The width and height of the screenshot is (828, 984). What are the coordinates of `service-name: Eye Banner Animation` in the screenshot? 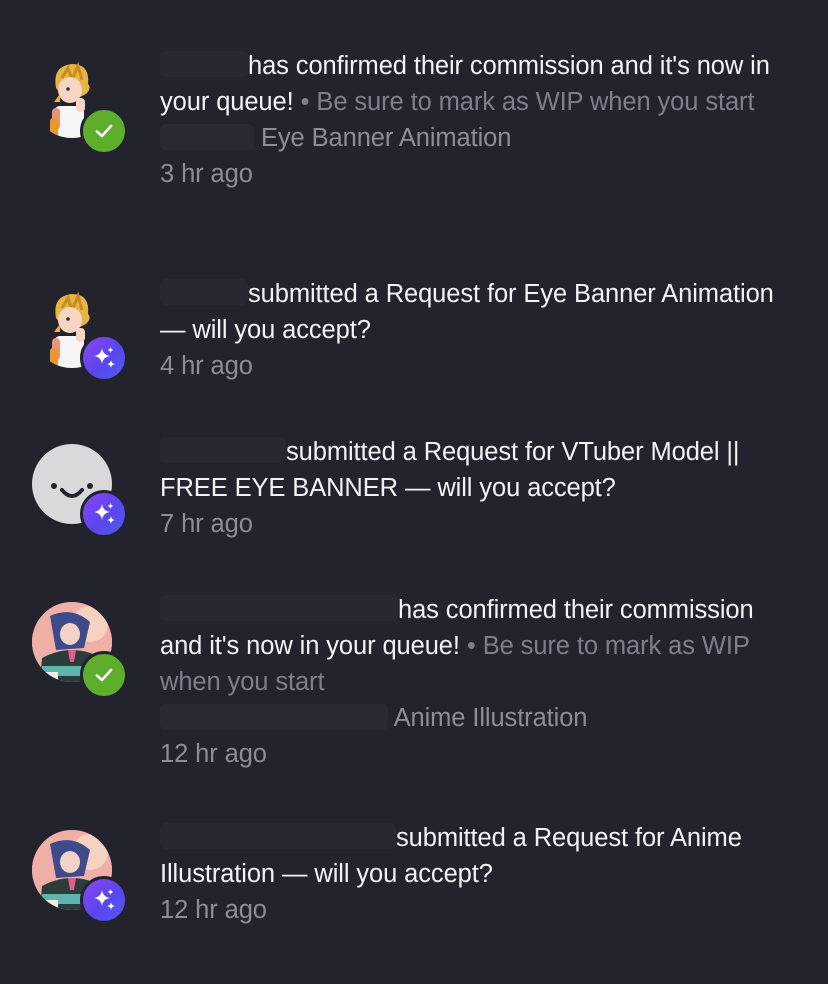 It's located at (386, 138).